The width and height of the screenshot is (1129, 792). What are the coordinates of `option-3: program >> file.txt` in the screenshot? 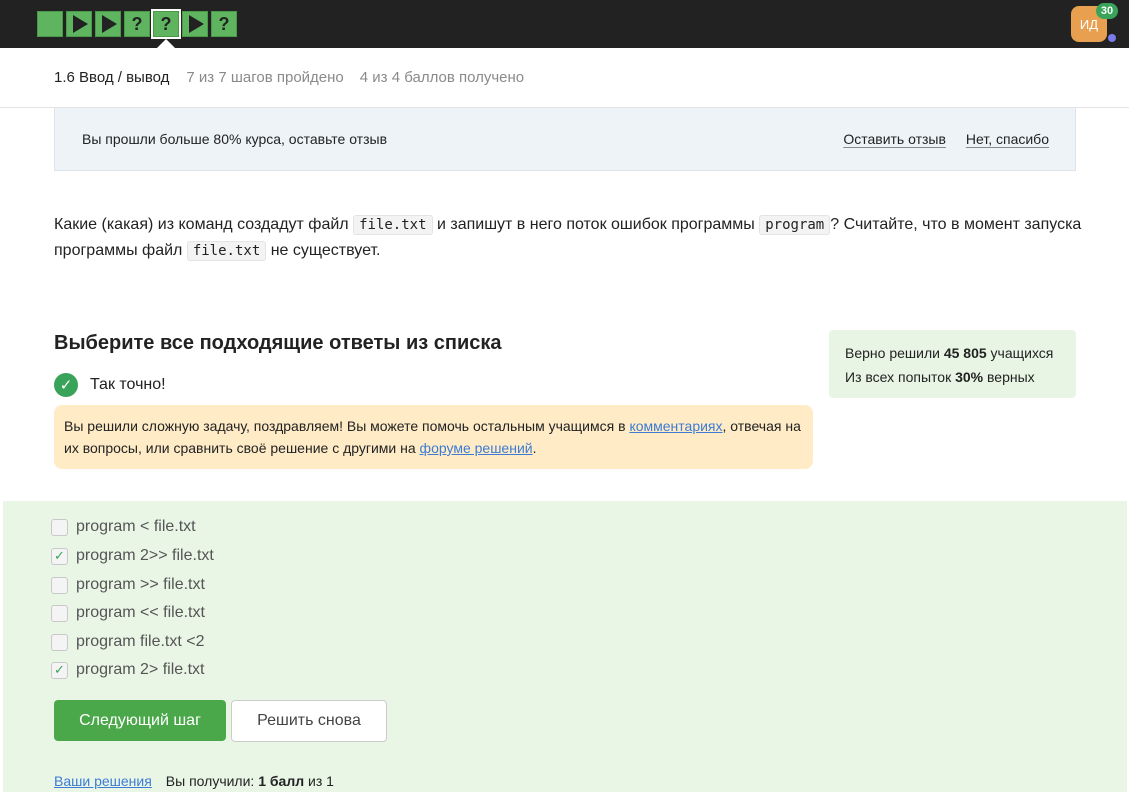 It's located at (128, 585).